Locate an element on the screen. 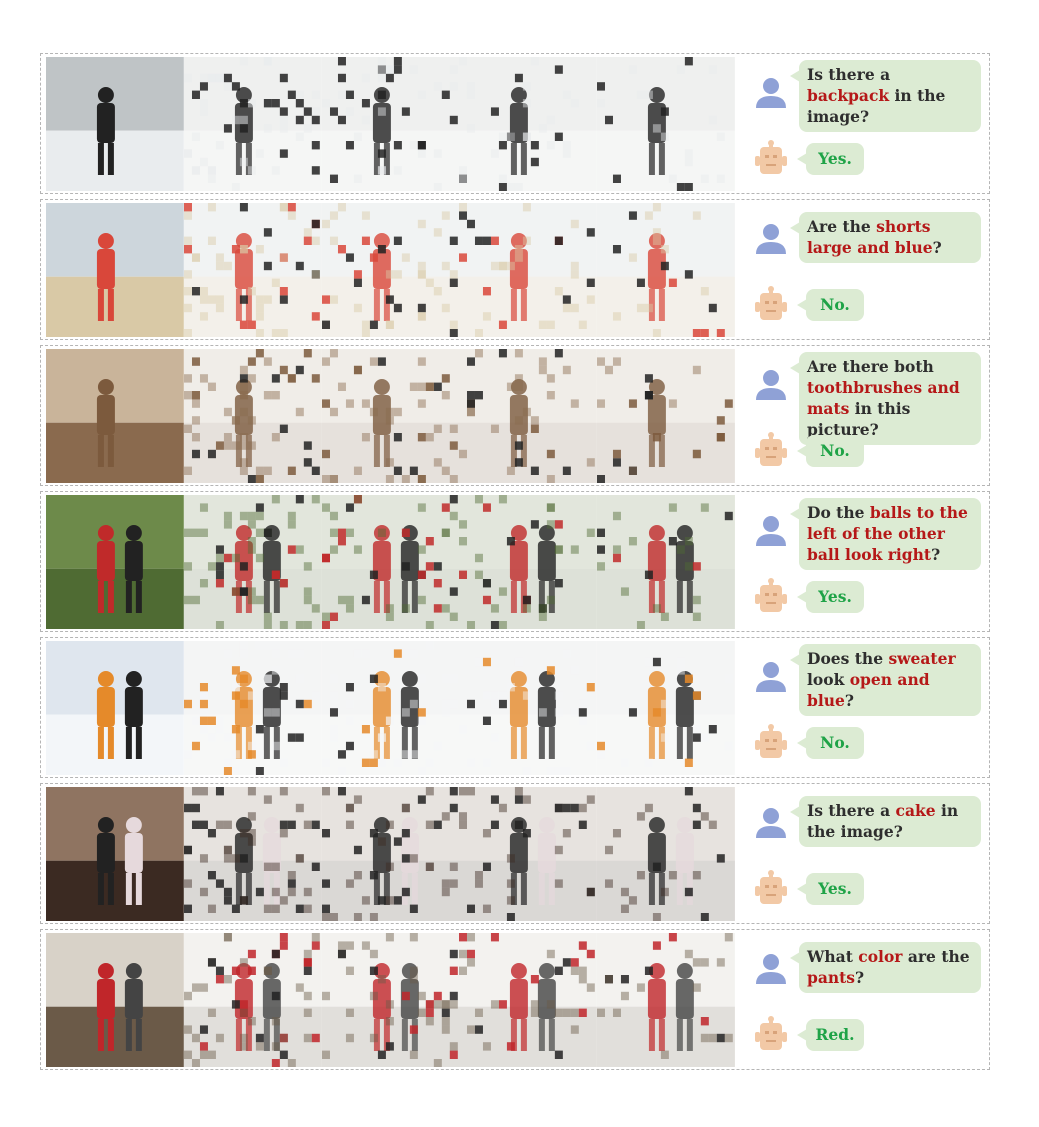 The image size is (1039, 1127). scene-drawing is located at coordinates (115, 1000).